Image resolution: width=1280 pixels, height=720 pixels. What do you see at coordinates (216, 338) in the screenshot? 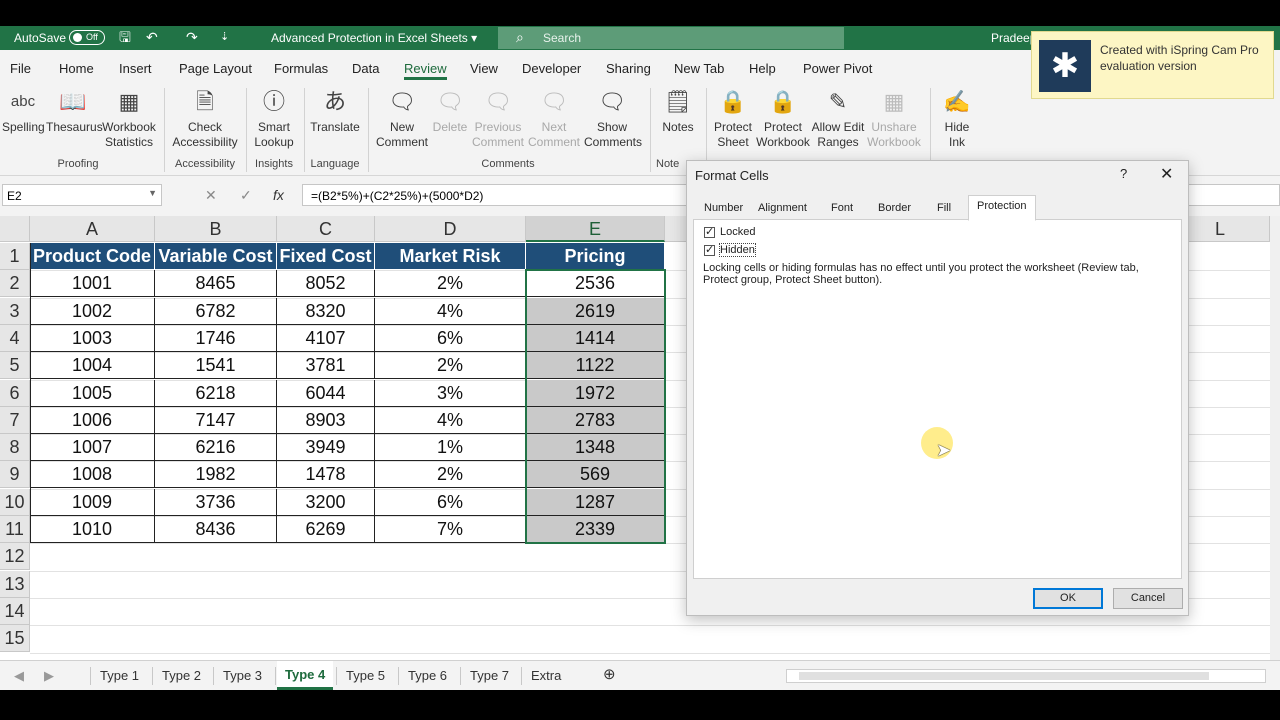
I see `table-cell: 1746` at bounding box center [216, 338].